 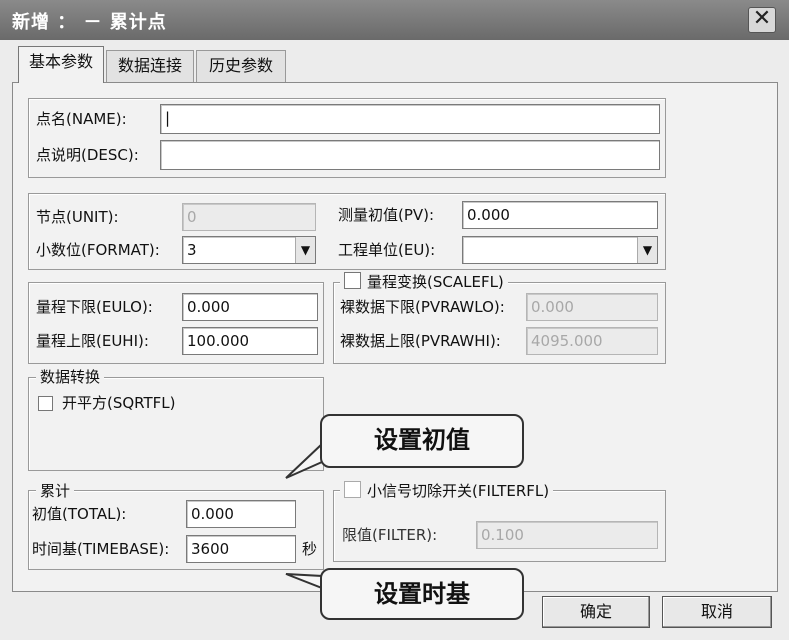 What do you see at coordinates (87, 155) in the screenshot?
I see `desc-label: 点说明(DESC):` at bounding box center [87, 155].